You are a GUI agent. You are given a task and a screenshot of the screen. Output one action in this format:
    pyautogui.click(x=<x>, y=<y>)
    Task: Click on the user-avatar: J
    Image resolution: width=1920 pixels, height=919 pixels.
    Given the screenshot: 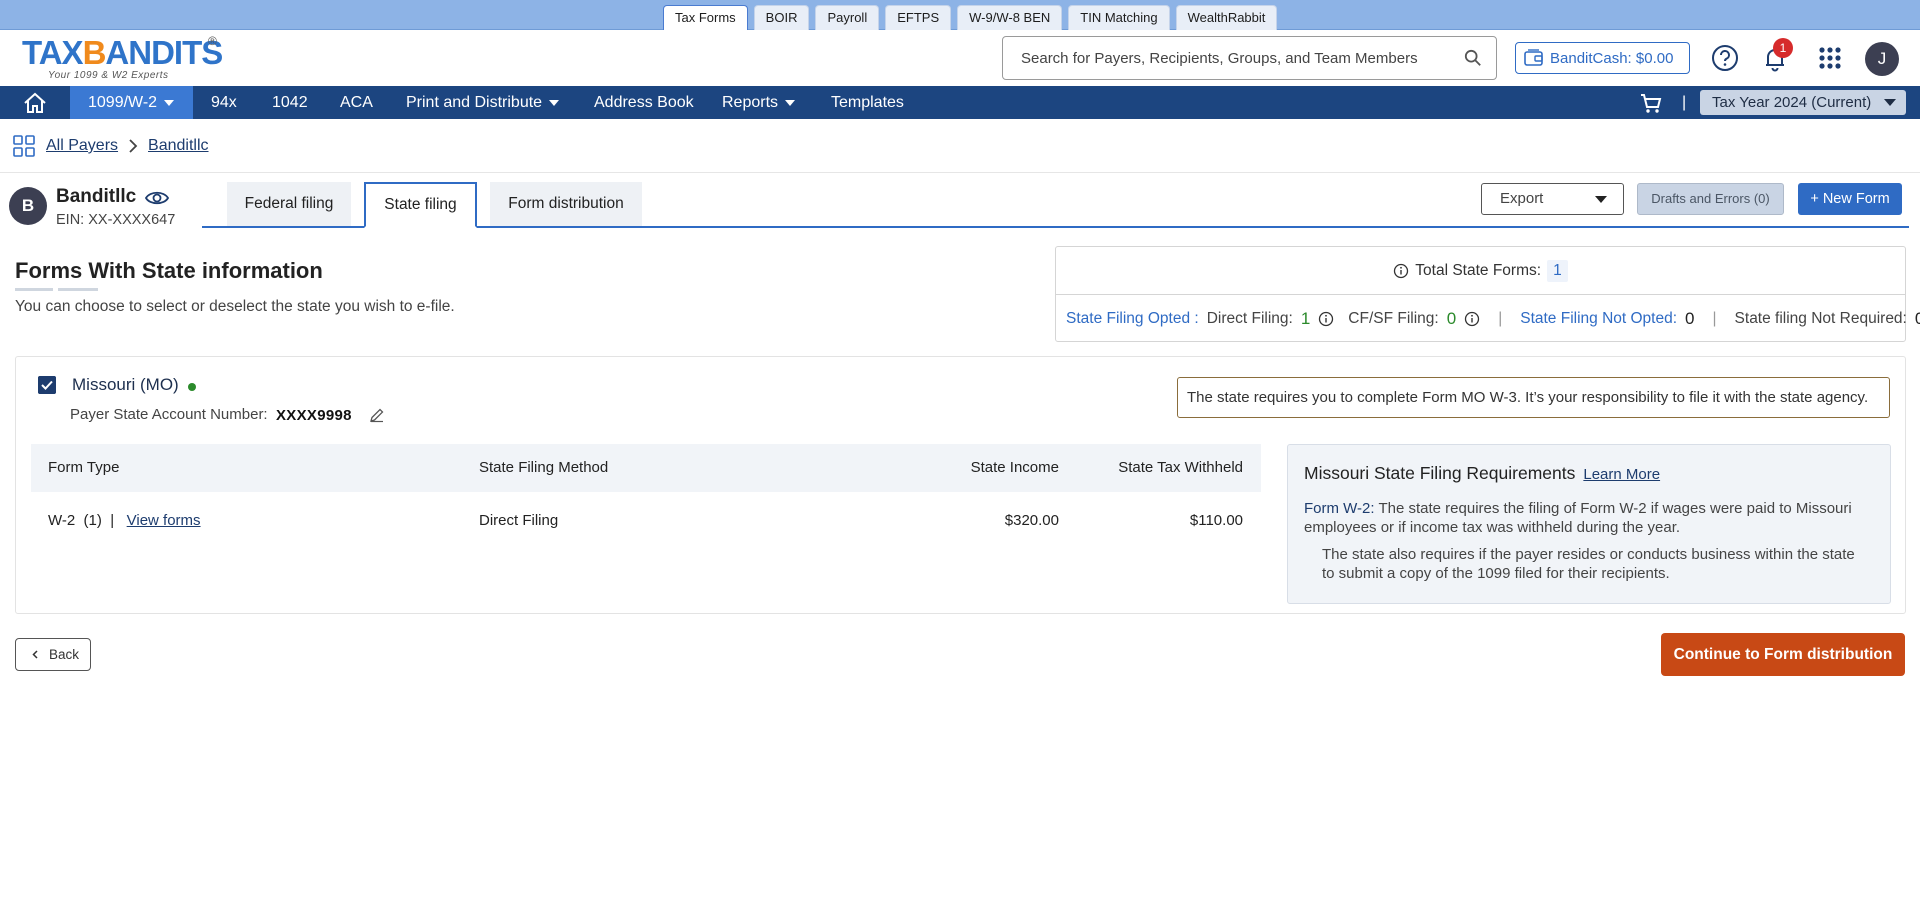 What is the action you would take?
    pyautogui.click(x=1882, y=59)
    